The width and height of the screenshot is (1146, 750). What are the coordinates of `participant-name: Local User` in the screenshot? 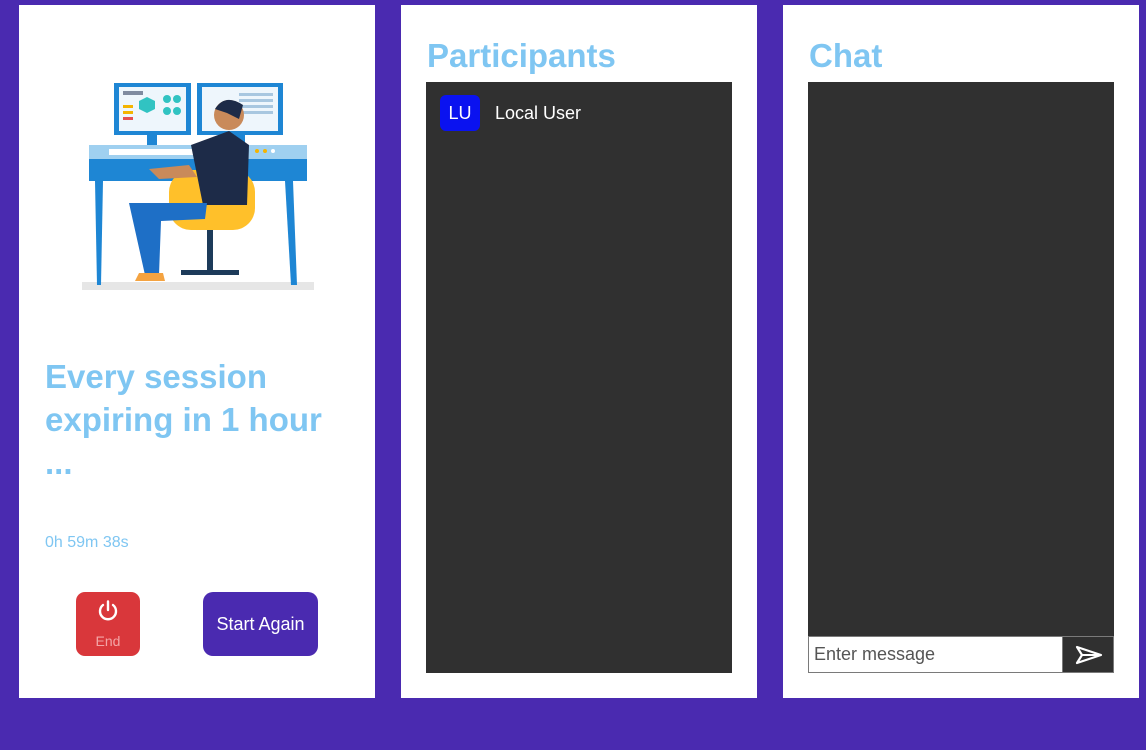 It's located at (538, 112).